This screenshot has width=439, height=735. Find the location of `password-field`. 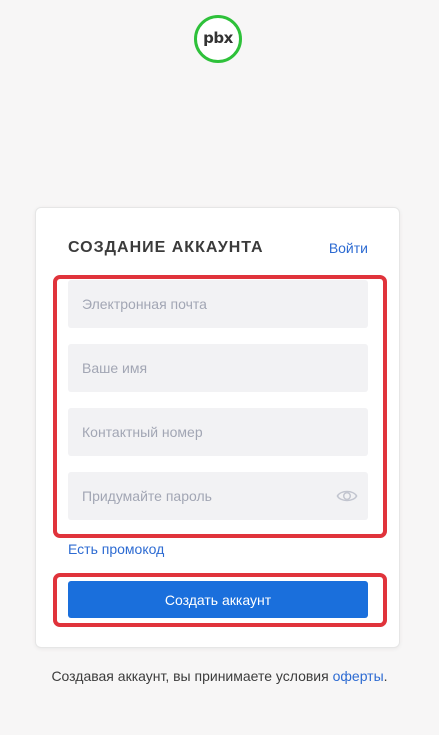

password-field is located at coordinates (218, 496).